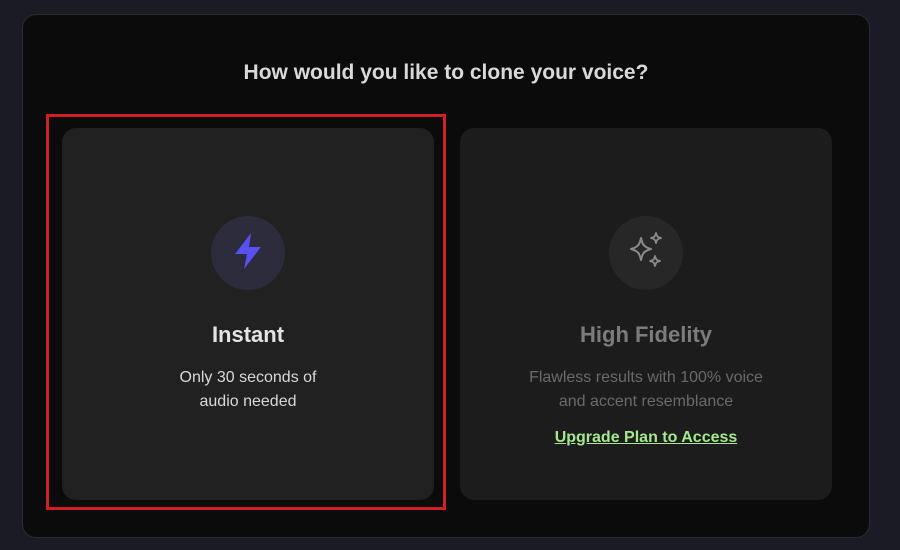  Describe the element at coordinates (646, 377) in the screenshot. I see `high-fidelity-description-line-1: Flawless results with 100% voice` at that location.